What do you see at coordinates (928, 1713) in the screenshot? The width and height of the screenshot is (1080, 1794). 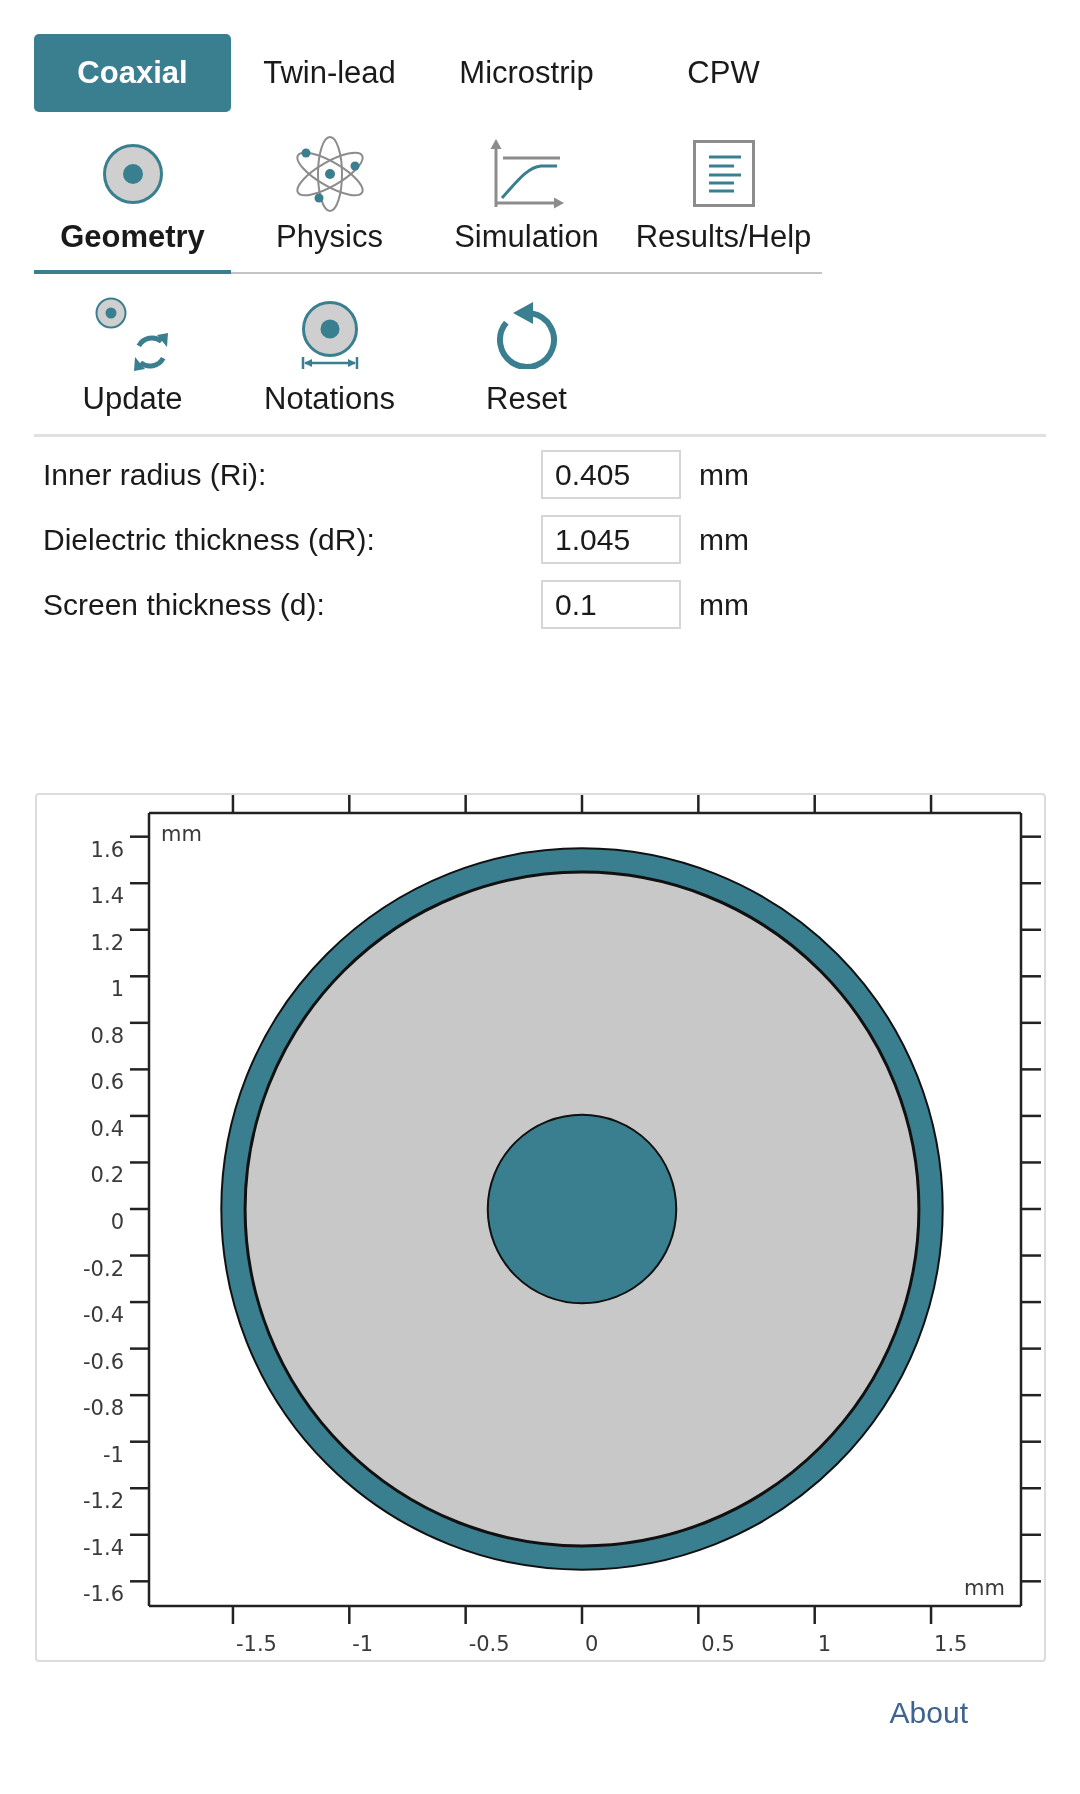 I see `about-link: About` at bounding box center [928, 1713].